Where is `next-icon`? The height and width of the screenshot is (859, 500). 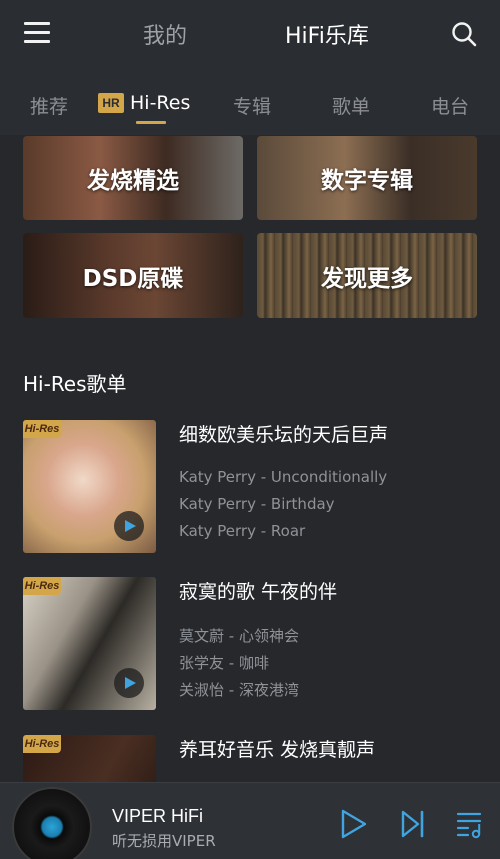 next-icon is located at coordinates (412, 824).